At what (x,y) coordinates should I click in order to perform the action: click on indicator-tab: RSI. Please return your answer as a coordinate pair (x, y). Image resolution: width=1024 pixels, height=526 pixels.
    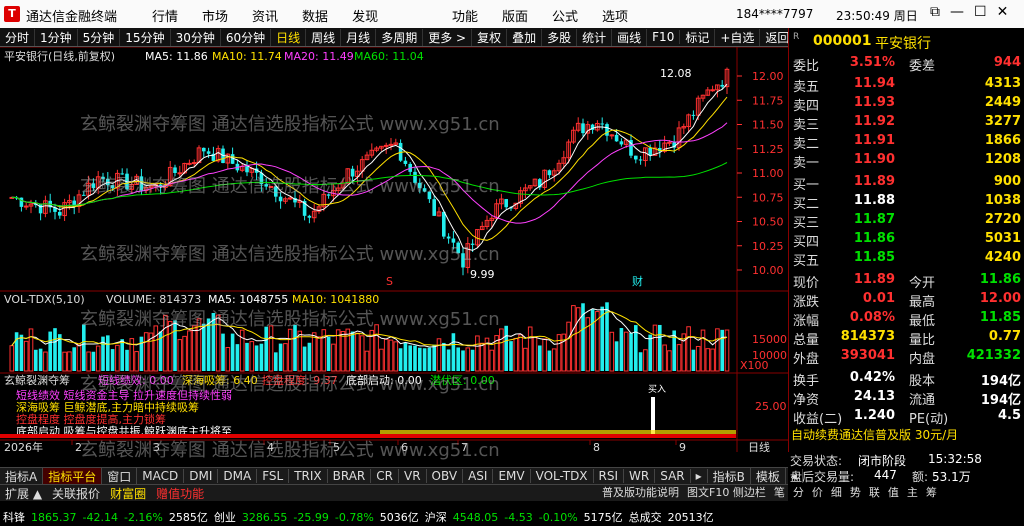
    Looking at the image, I should click on (609, 476).